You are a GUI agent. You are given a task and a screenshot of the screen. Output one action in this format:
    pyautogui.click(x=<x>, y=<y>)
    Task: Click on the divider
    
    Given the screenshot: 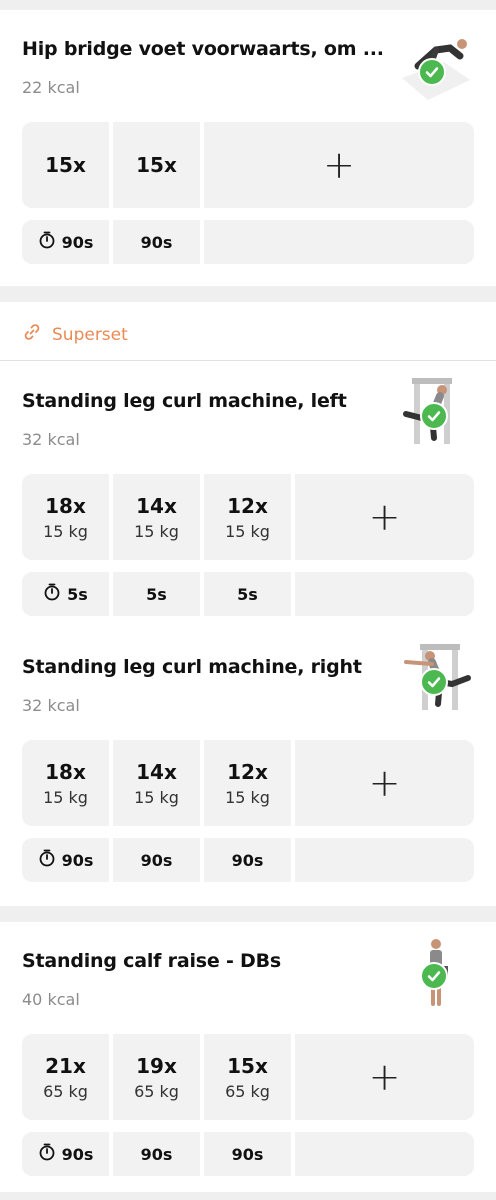 What is the action you would take?
    pyautogui.click(x=248, y=360)
    